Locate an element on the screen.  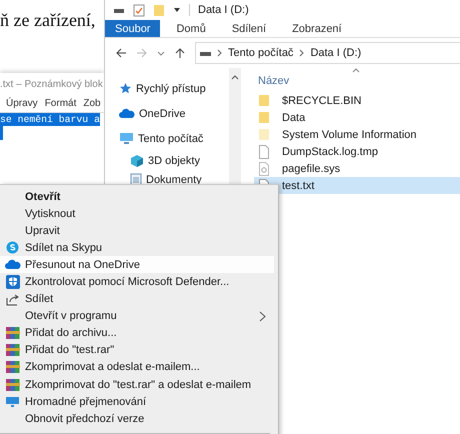
text-selection-block is located at coordinates (1, 133).